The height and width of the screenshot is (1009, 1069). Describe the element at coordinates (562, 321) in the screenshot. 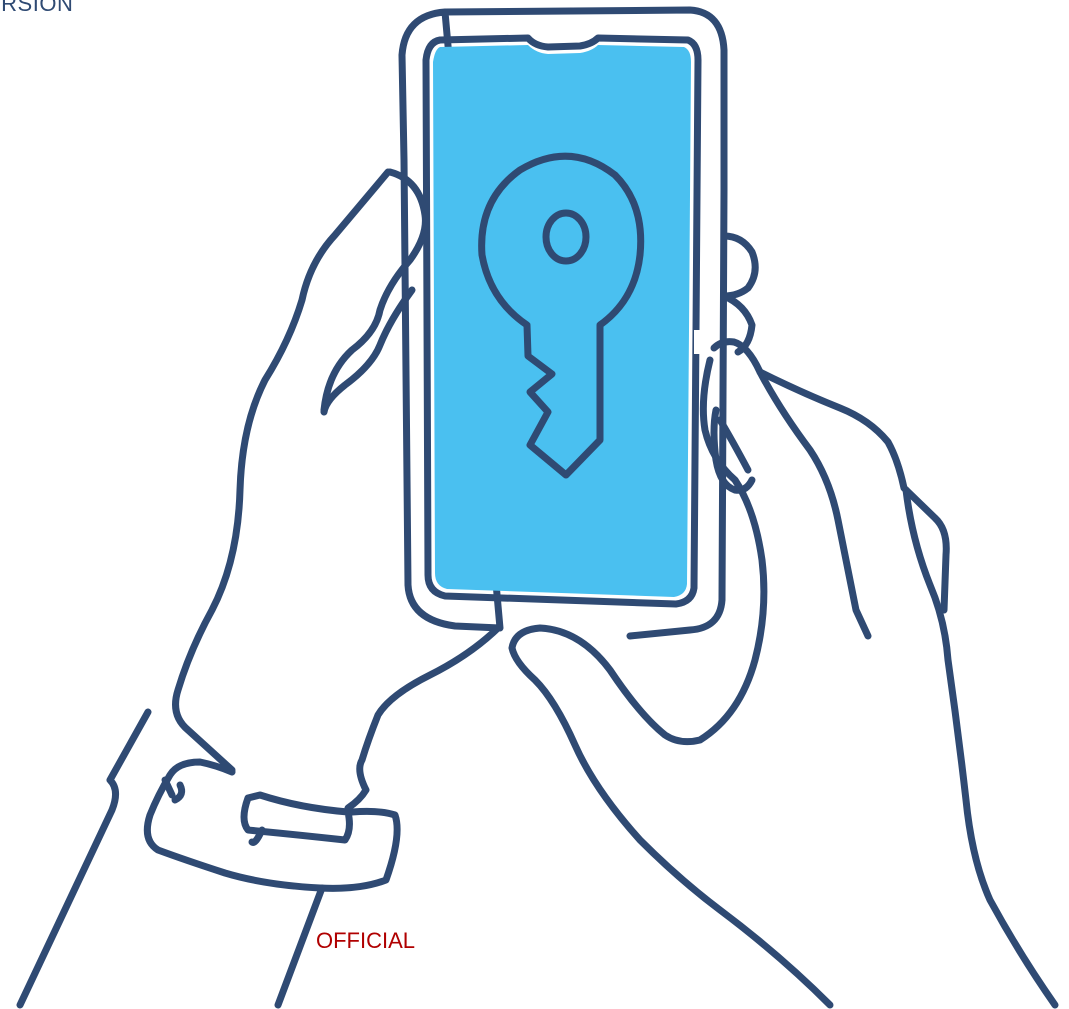

I see `phone-screen` at that location.